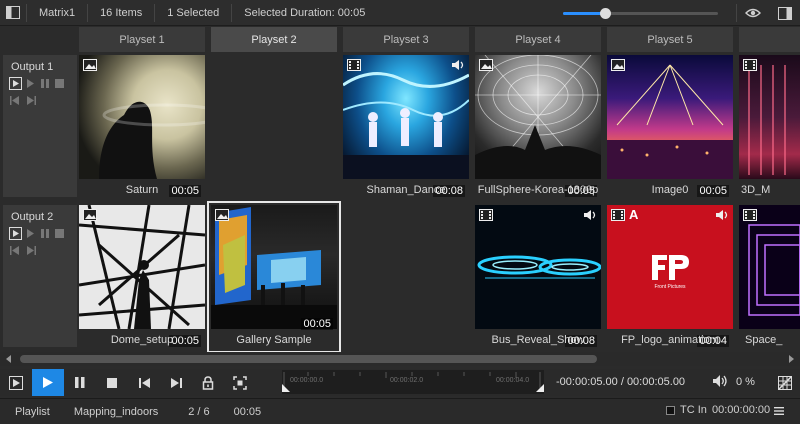 This screenshot has height=424, width=800. What do you see at coordinates (286, 388) in the screenshot?
I see `timeline-start-marker` at bounding box center [286, 388].